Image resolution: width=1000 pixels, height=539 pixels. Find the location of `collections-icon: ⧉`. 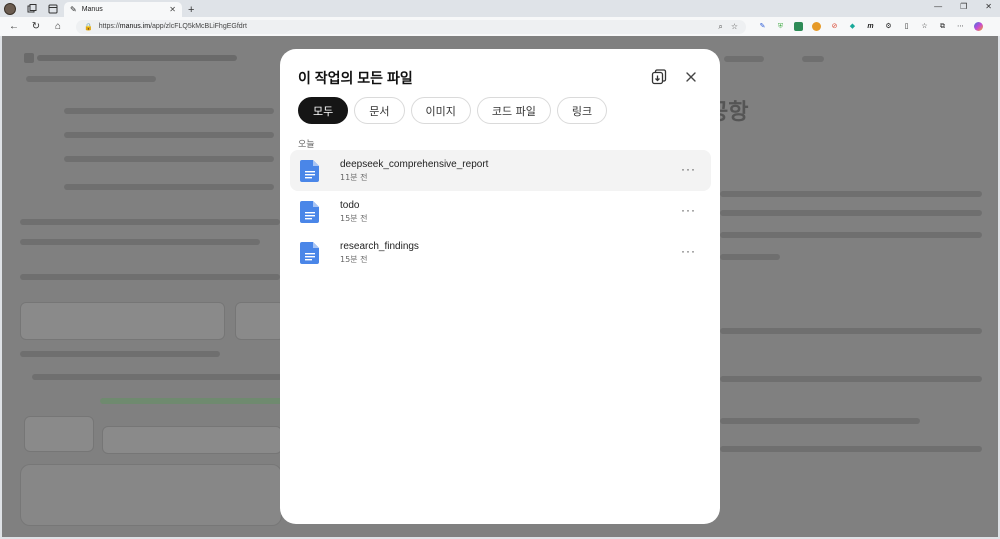

collections-icon: ⧉ is located at coordinates (942, 26).